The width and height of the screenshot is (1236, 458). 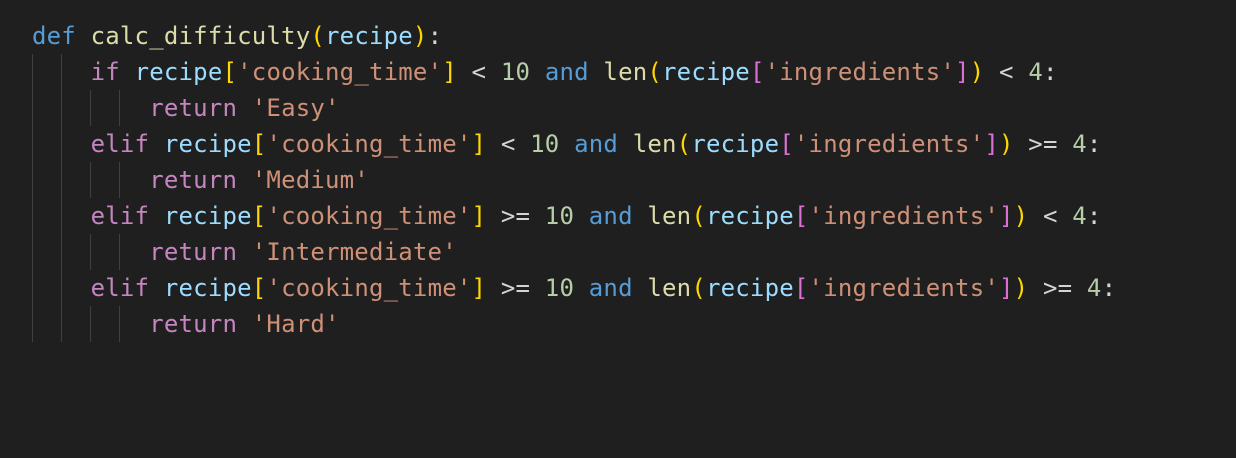 I want to click on code-token: 'Medium', so click(x=310, y=180).